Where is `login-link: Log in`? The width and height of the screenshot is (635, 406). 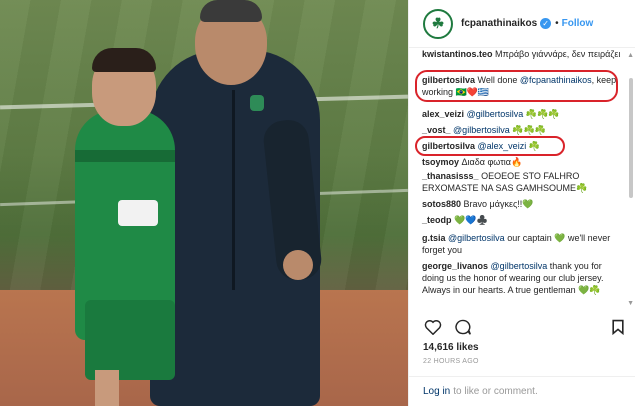
login-link: Log in is located at coordinates (436, 391).